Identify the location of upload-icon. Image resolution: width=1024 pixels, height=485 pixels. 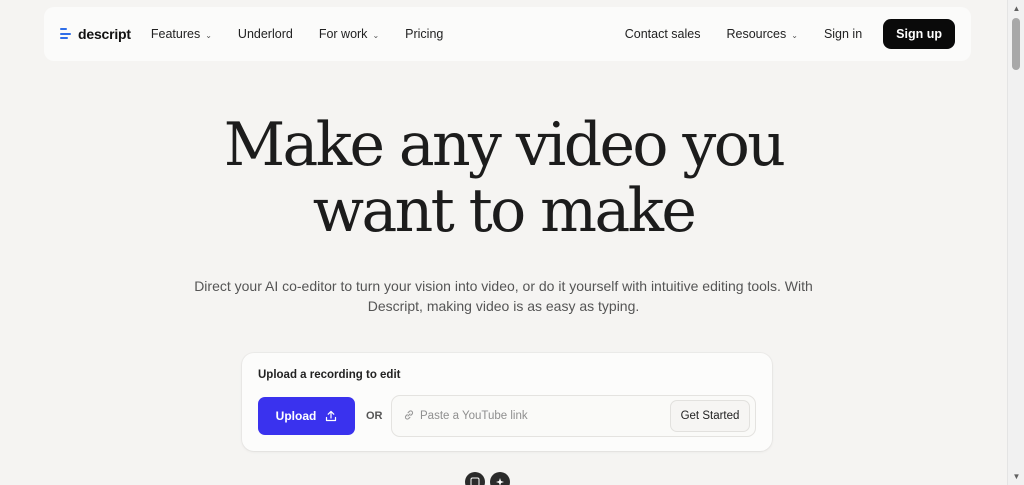
(331, 416).